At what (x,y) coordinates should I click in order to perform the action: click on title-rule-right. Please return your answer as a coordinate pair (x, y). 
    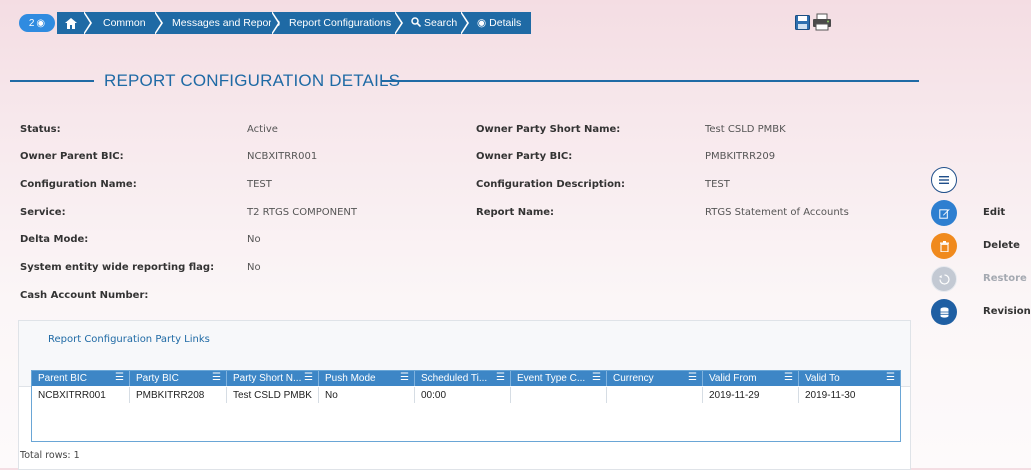
    Looking at the image, I should click on (650, 81).